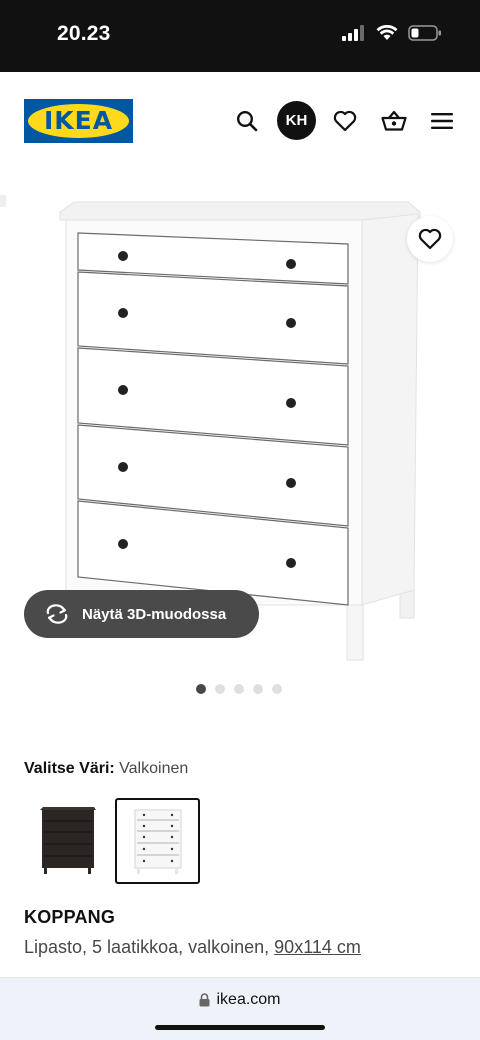 The height and width of the screenshot is (1040, 480). Describe the element at coordinates (240, 1027) in the screenshot. I see `home-indicator` at that location.